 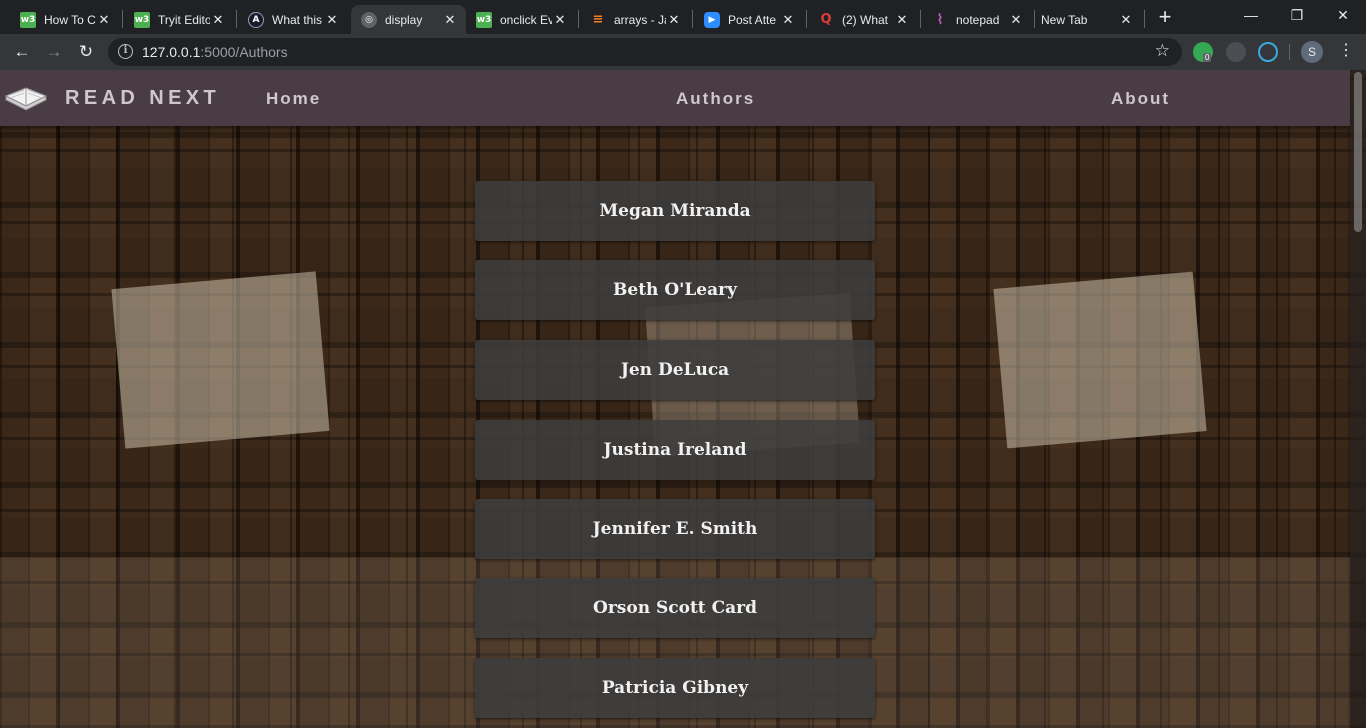 What do you see at coordinates (526, 19) in the screenshot?
I see `tab-title: onclick Ev` at bounding box center [526, 19].